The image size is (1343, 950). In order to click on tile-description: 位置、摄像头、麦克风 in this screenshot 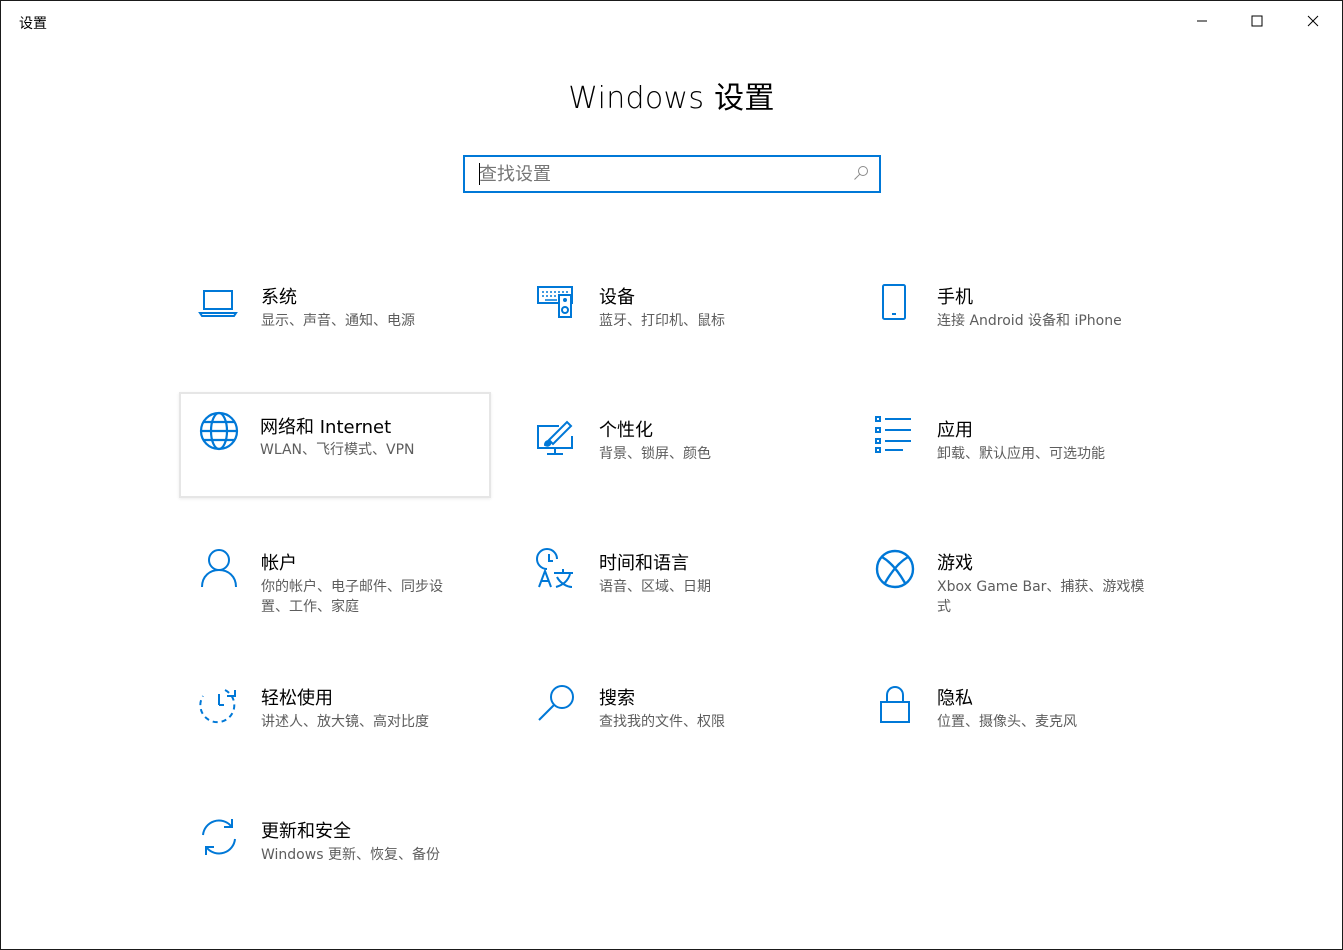, I will do `click(1007, 722)`.